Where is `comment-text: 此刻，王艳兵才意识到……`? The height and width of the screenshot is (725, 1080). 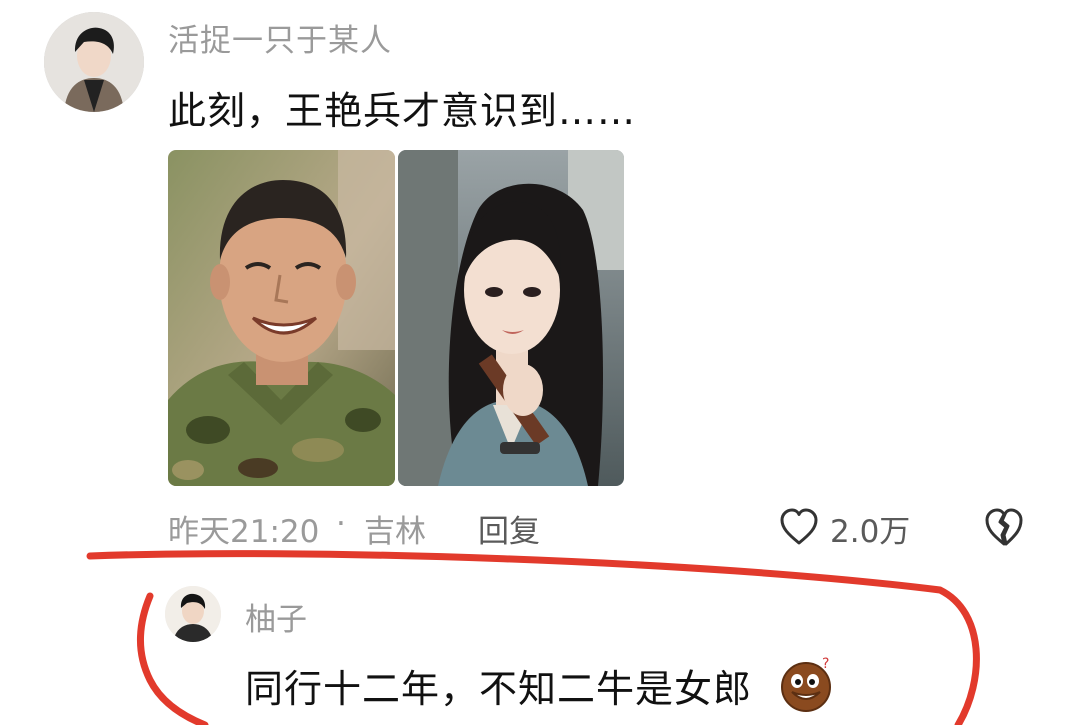
comment-text: 此刻，王艳兵才意识到…… is located at coordinates (402, 111).